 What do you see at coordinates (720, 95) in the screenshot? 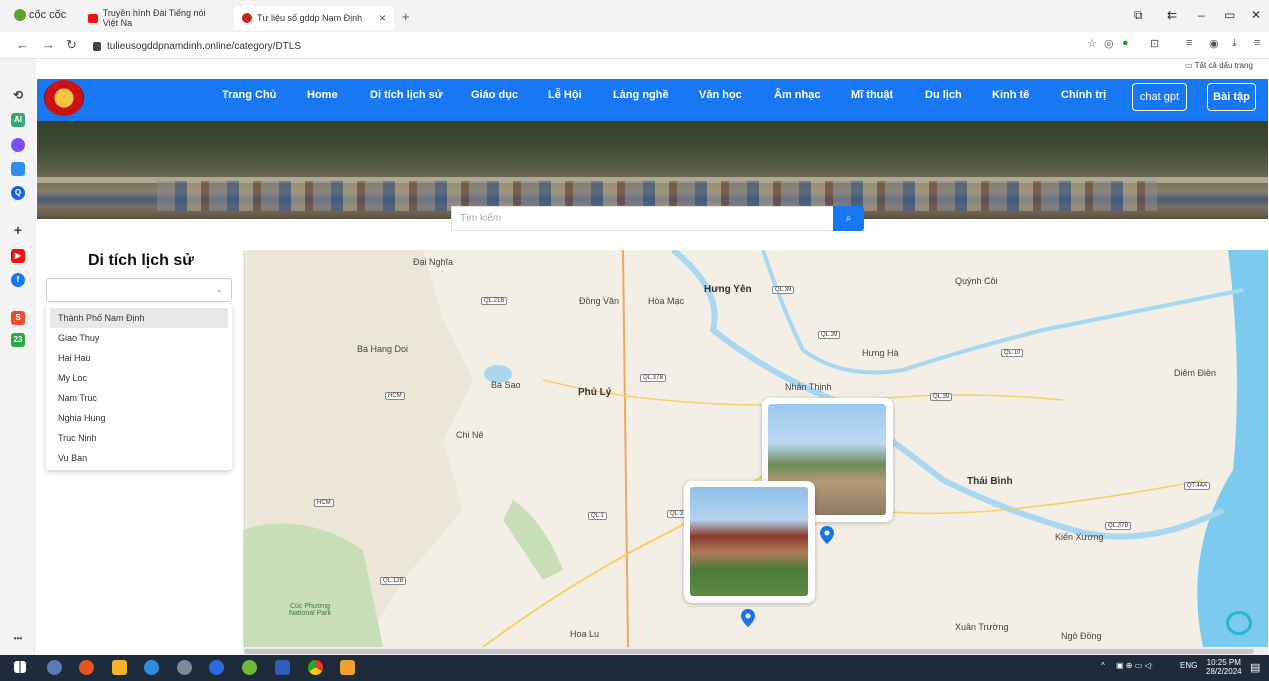
I see `nav-van-hoc: Văn học` at bounding box center [720, 95].